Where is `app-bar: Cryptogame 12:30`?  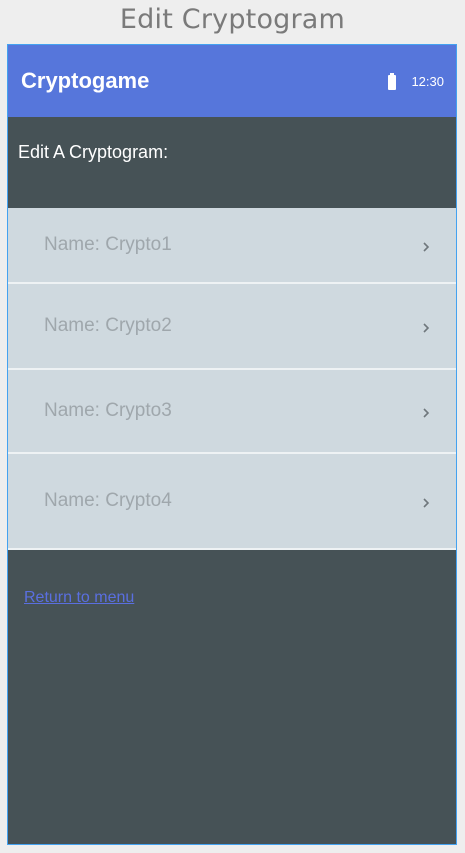
app-bar: Cryptogame 12:30 is located at coordinates (232, 81).